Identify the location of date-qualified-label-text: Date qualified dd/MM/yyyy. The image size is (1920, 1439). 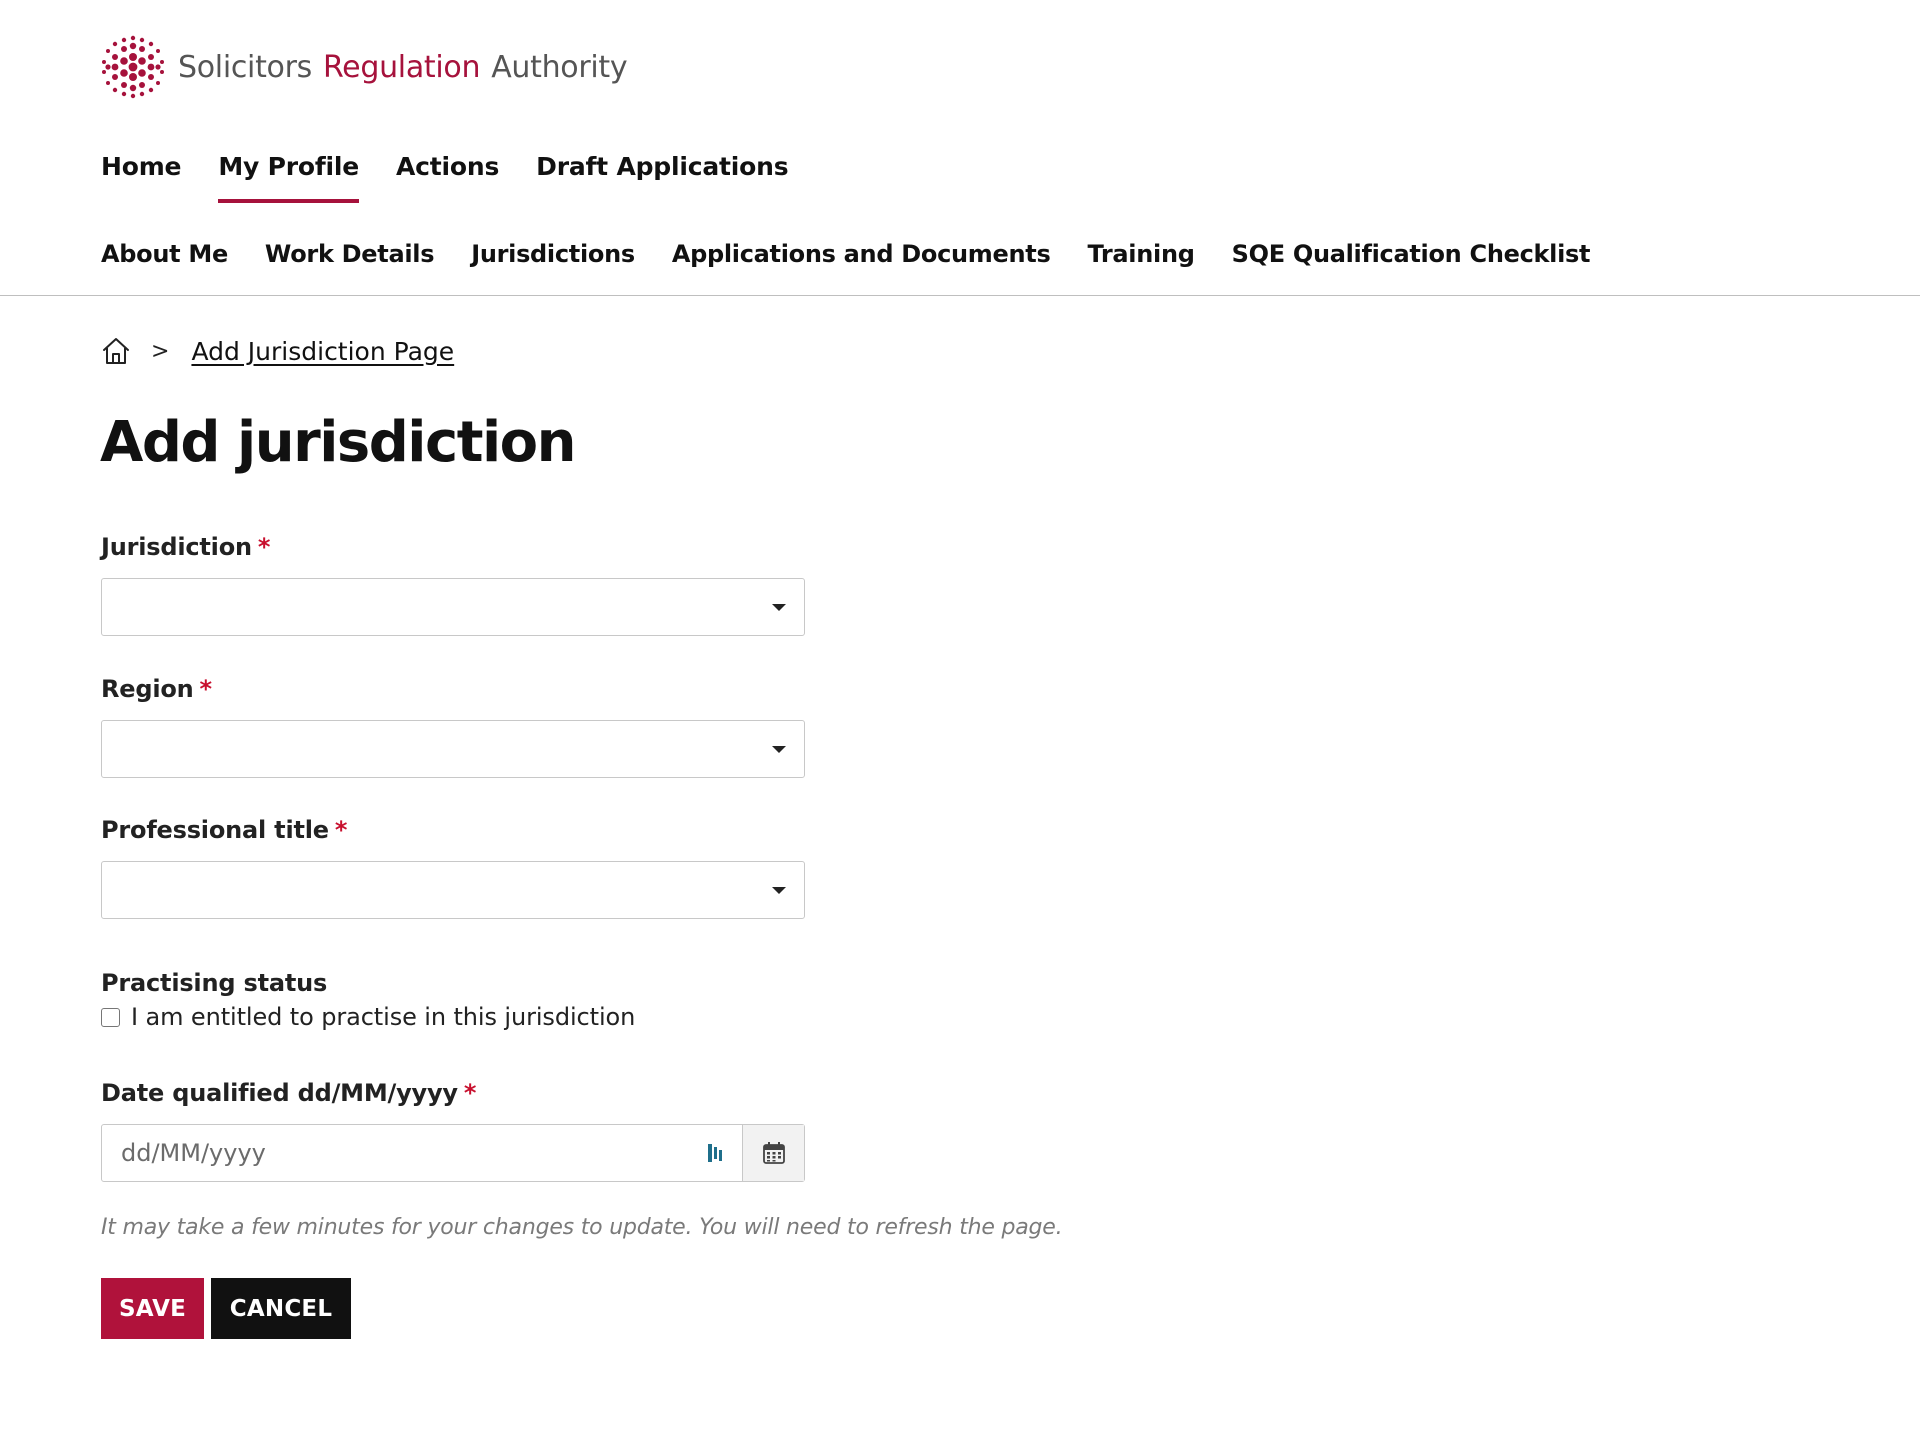
(279, 1093).